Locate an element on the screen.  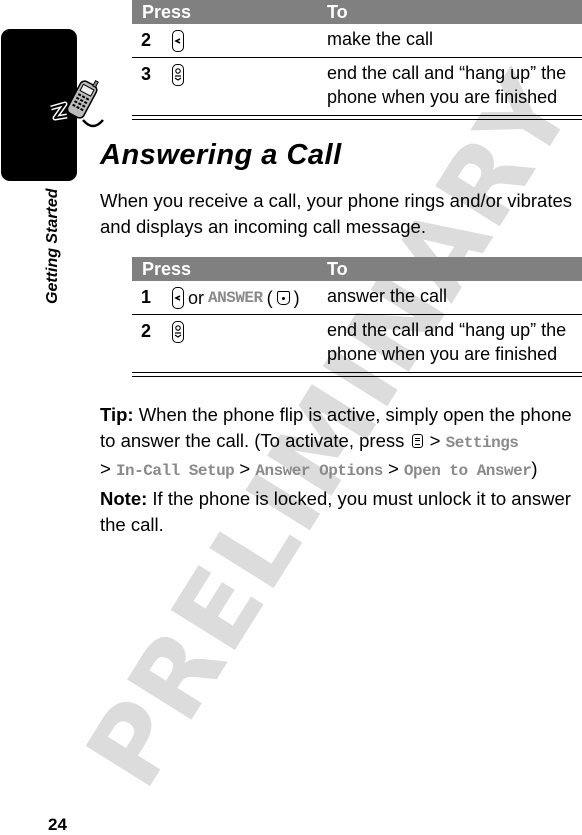
page-title: Answering a Call is located at coordinates (221, 155).